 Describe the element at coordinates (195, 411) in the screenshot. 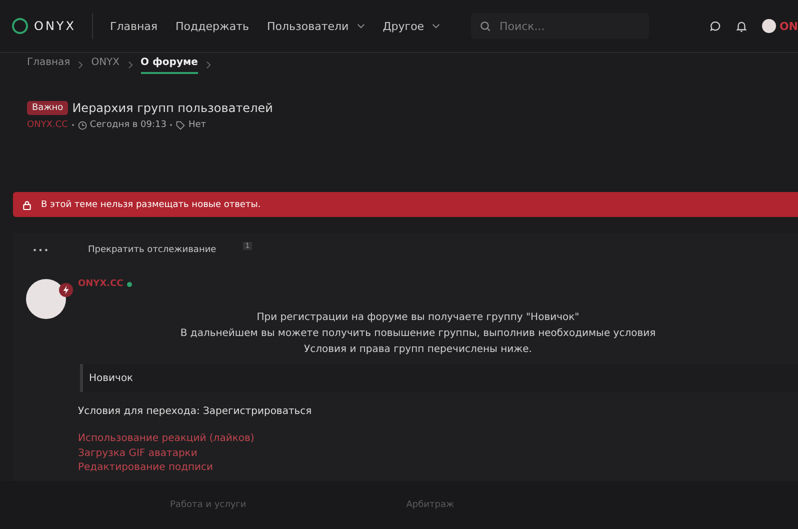

I see `condition-text: Условия для перехода: Зарегистрироваться` at that location.